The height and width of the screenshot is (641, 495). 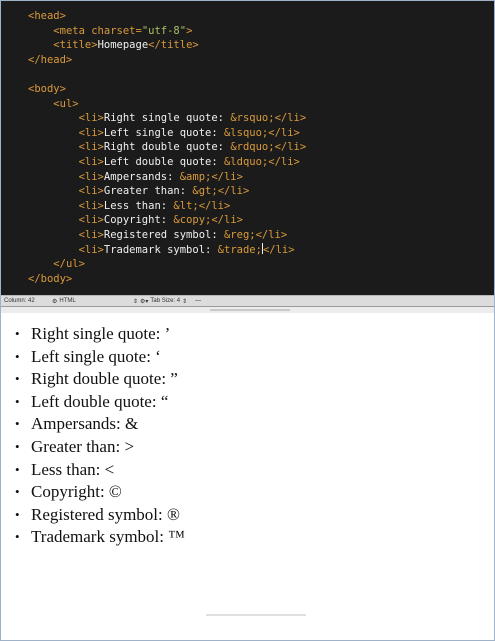 I want to click on code-line: <meta charset="utf-8">, so click(x=167, y=31).